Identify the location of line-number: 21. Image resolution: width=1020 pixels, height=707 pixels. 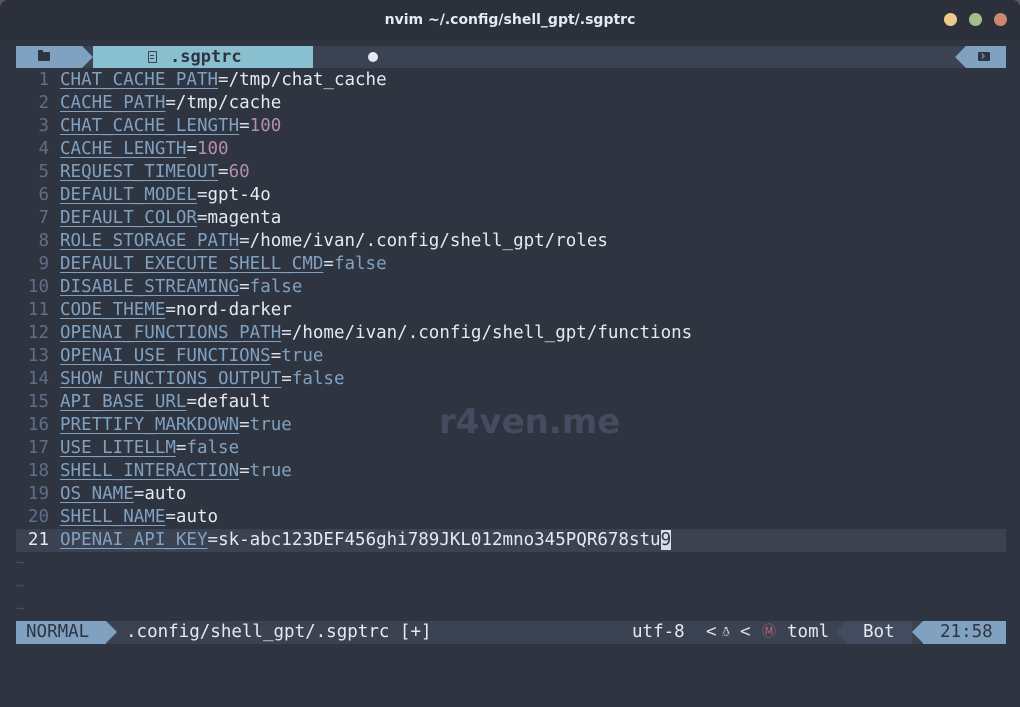
(38, 540).